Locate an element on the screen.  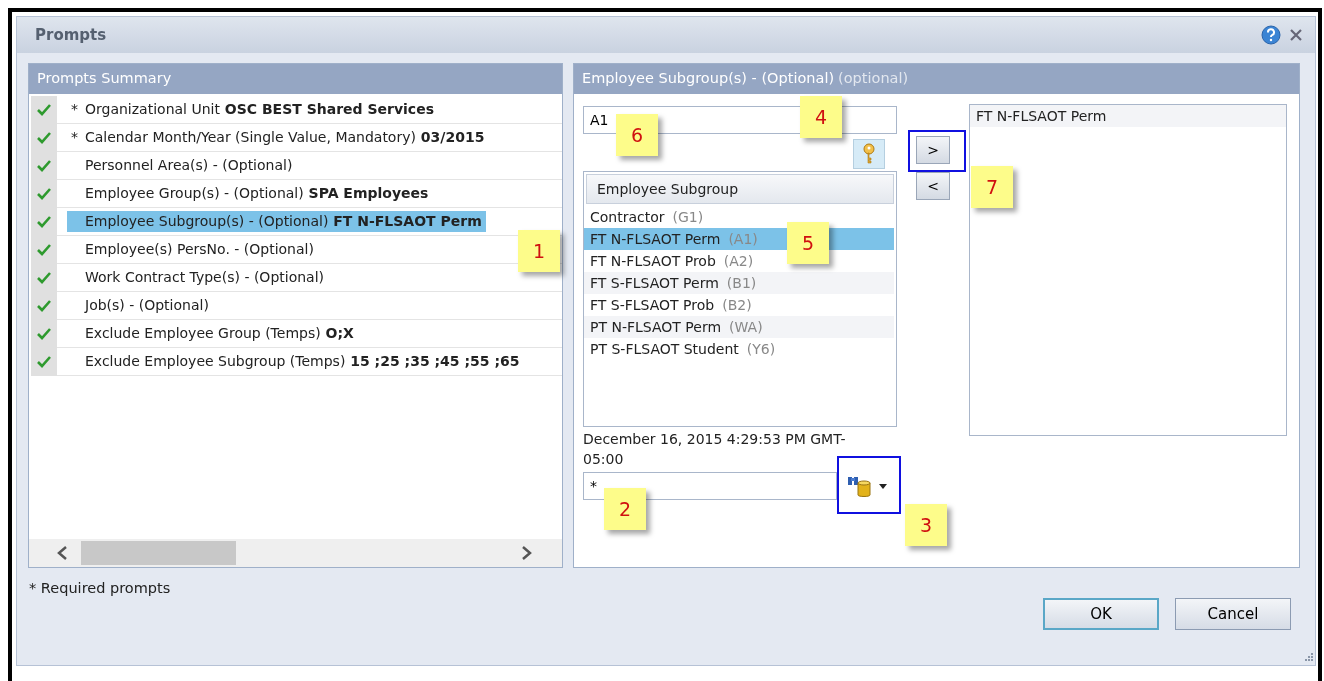
selected-value: FT N-FLSAOT Perm is located at coordinates (1128, 116).